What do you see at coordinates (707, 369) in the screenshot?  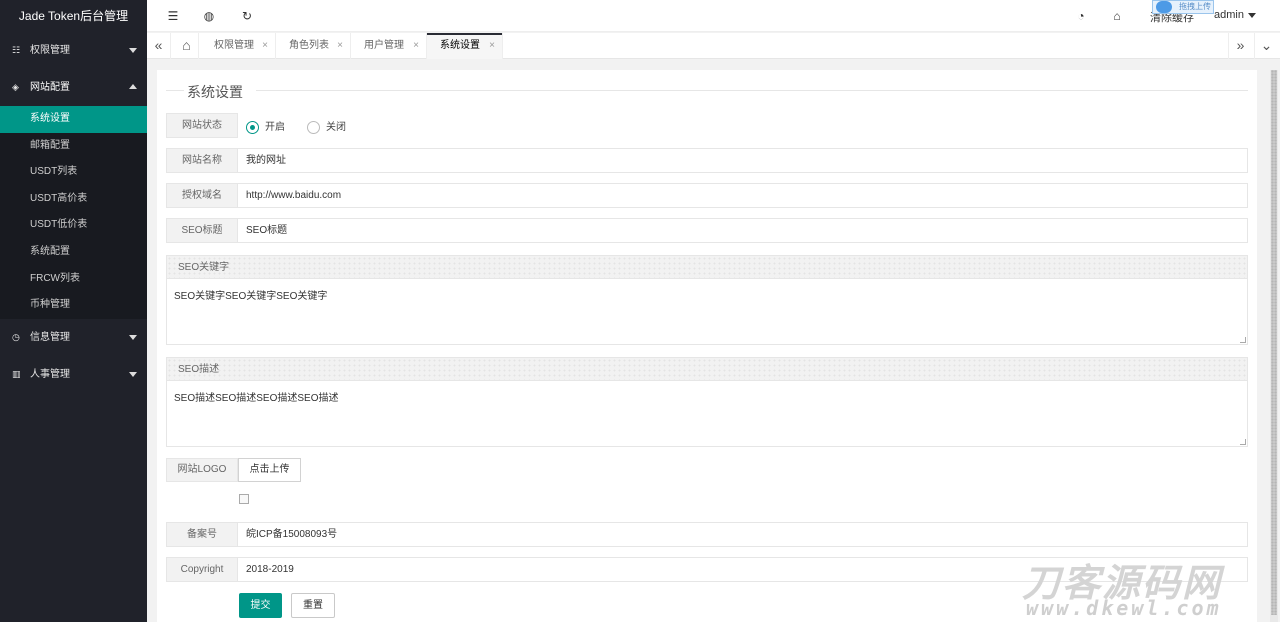 I see `seo-description-label: SEO描述` at bounding box center [707, 369].